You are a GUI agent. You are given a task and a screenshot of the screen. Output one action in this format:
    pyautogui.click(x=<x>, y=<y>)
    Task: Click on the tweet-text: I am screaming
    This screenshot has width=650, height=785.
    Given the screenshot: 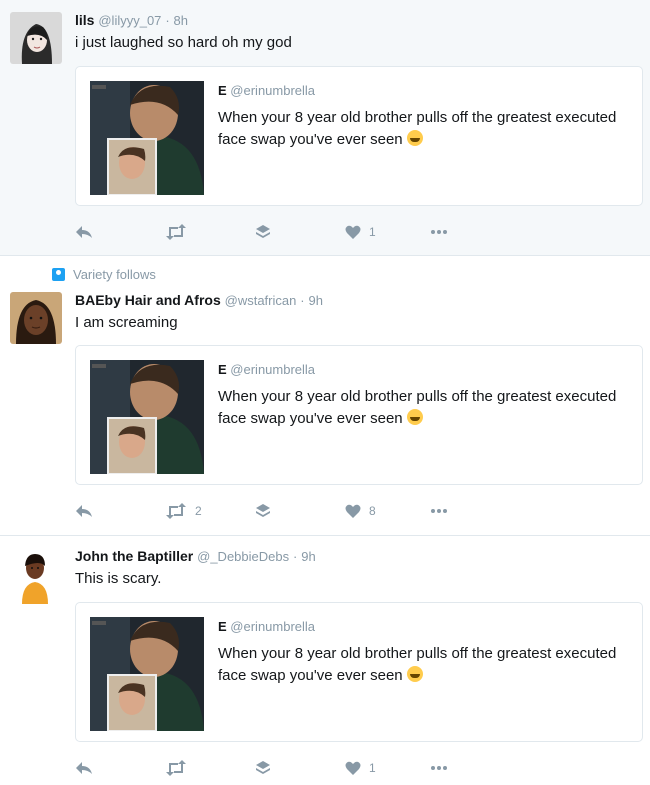 What is the action you would take?
    pyautogui.click(x=126, y=322)
    